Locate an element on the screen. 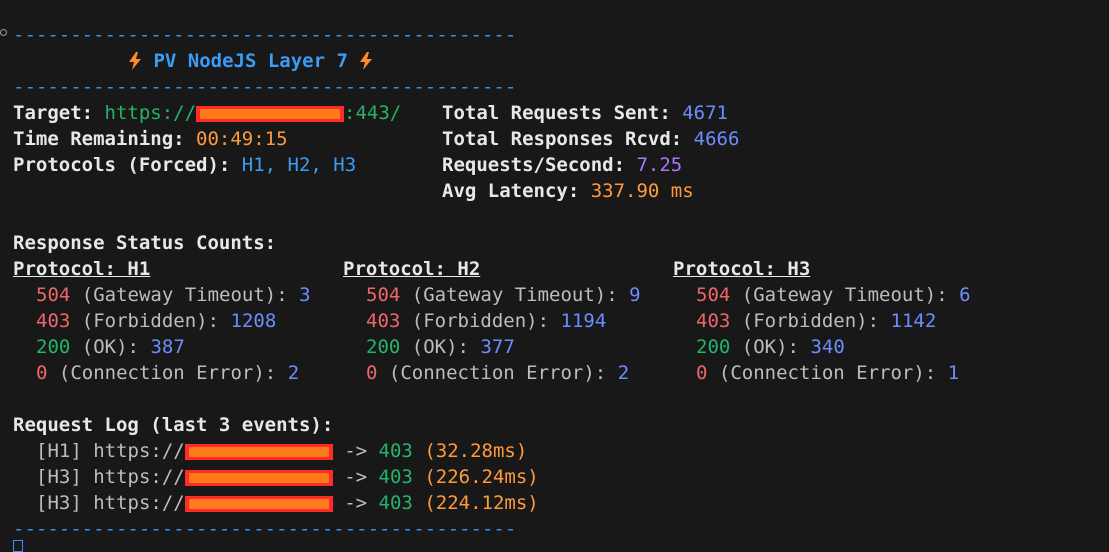  time-label: Time Remaining: is located at coordinates (99, 139).